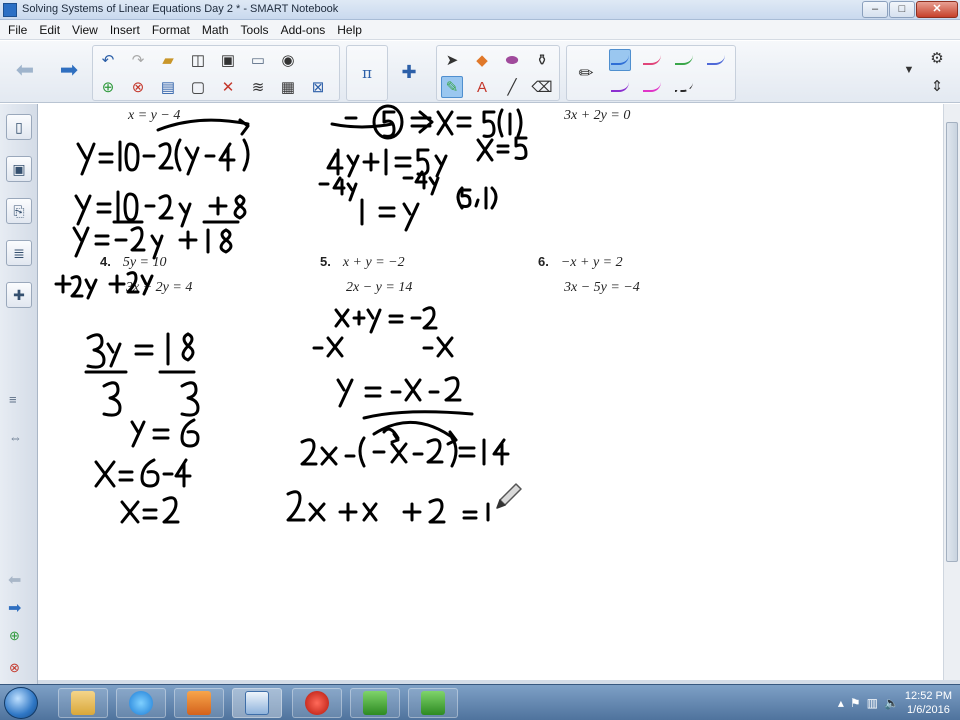  Describe the element at coordinates (383, 347) in the screenshot. I see `ink-middle-minus-x` at that location.